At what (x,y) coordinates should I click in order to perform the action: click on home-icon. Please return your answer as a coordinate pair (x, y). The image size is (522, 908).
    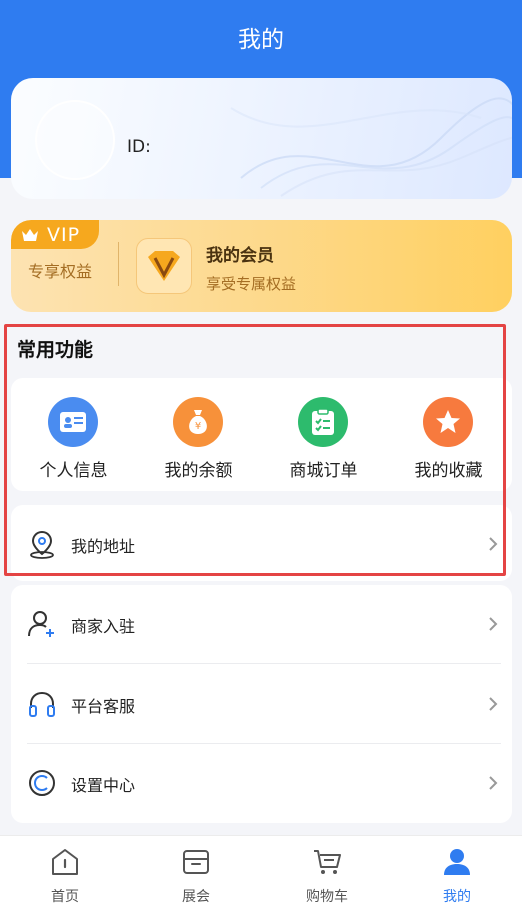
    Looking at the image, I should click on (65, 862).